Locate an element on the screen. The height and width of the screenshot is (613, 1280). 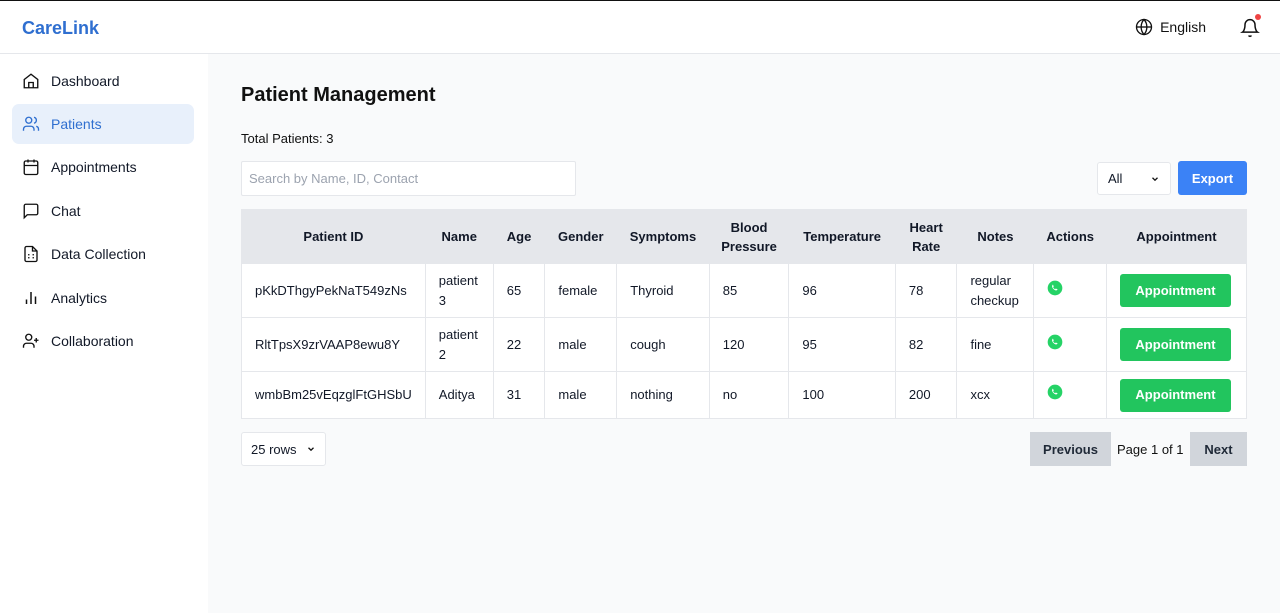
header-patient-id: Patient ID is located at coordinates (333, 236).